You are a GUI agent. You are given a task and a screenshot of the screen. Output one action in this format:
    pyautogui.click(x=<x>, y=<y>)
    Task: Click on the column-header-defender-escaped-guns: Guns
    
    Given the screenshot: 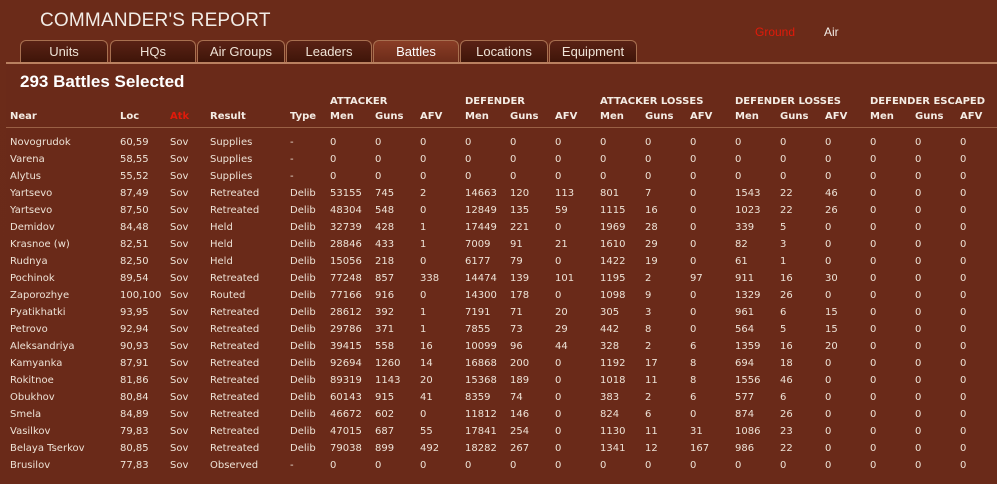 What is the action you would take?
    pyautogui.click(x=929, y=116)
    